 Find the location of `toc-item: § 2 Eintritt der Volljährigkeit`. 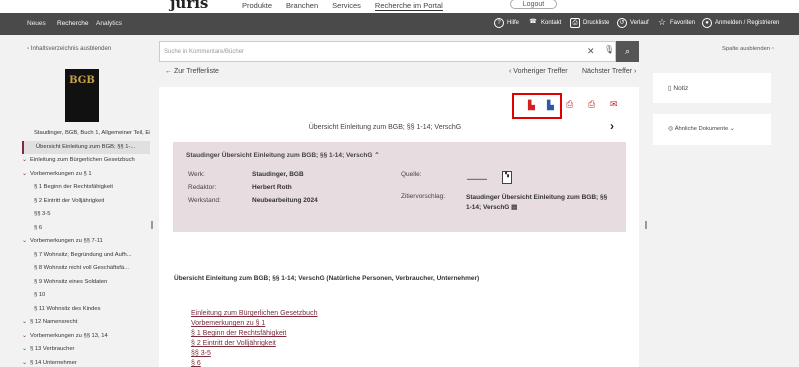

toc-item: § 2 Eintritt der Volljährigkeit is located at coordinates (86, 202).